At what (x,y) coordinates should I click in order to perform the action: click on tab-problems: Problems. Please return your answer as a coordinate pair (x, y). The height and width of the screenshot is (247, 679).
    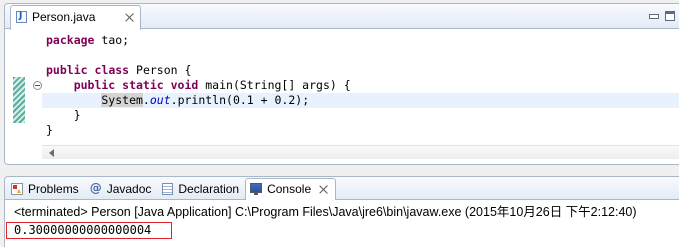
    Looking at the image, I should click on (45, 189).